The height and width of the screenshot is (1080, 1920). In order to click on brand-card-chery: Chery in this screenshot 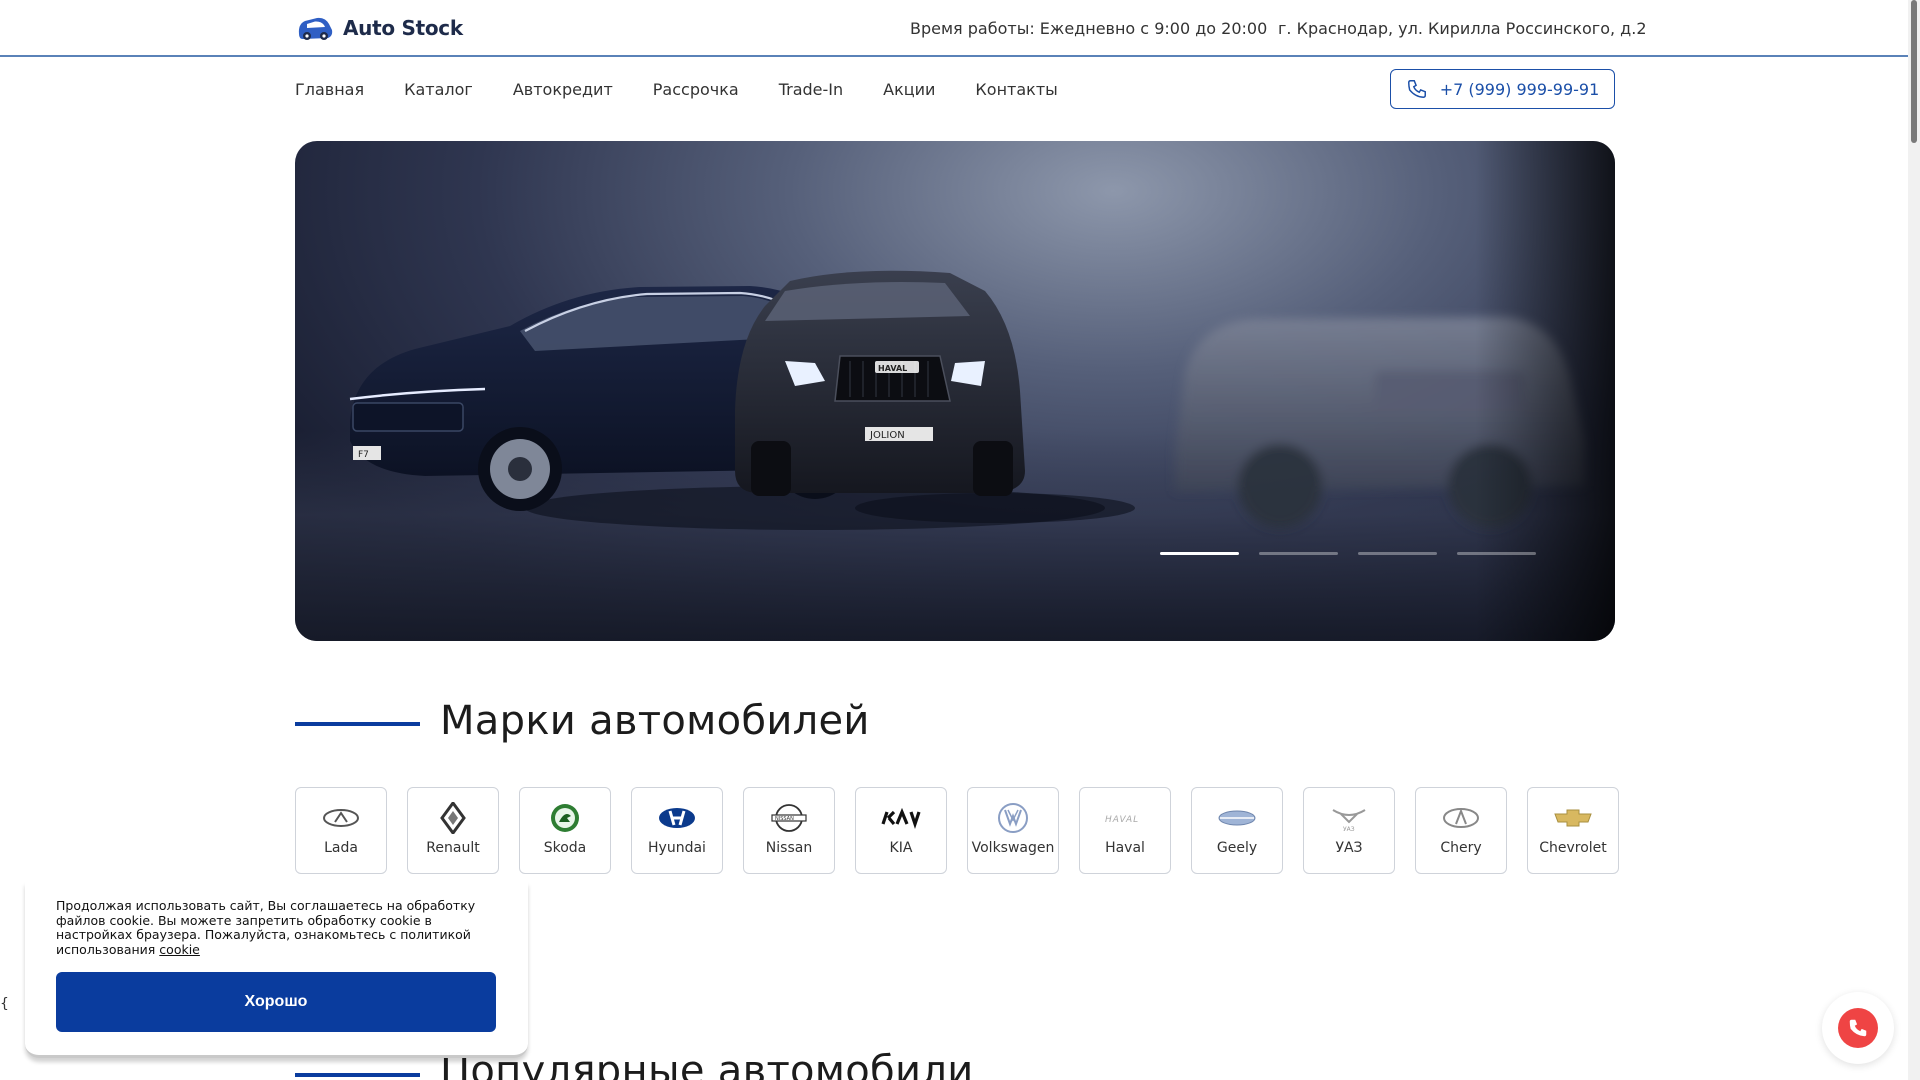, I will do `click(1461, 830)`.